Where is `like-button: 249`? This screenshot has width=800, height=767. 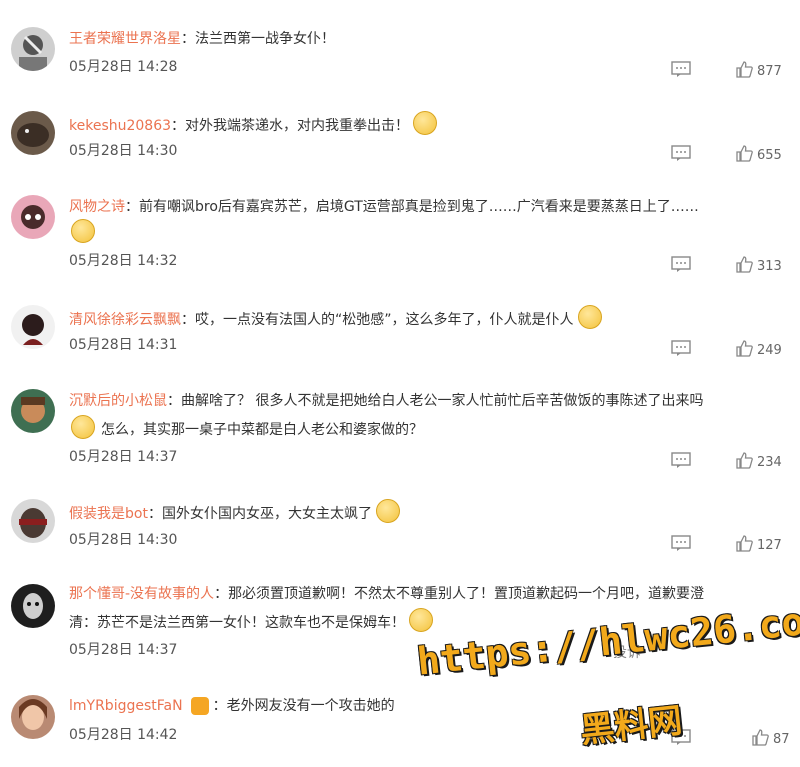 like-button: 249 is located at coordinates (759, 350).